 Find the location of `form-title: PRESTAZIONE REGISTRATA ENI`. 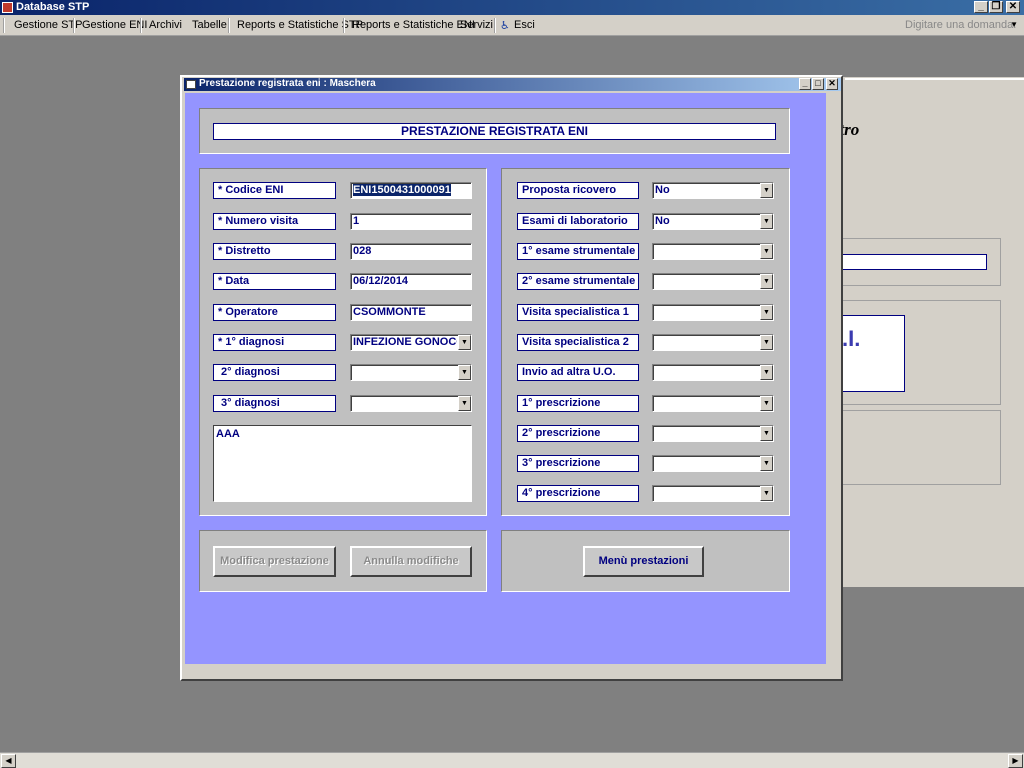

form-title: PRESTAZIONE REGISTRATA ENI is located at coordinates (494, 131).